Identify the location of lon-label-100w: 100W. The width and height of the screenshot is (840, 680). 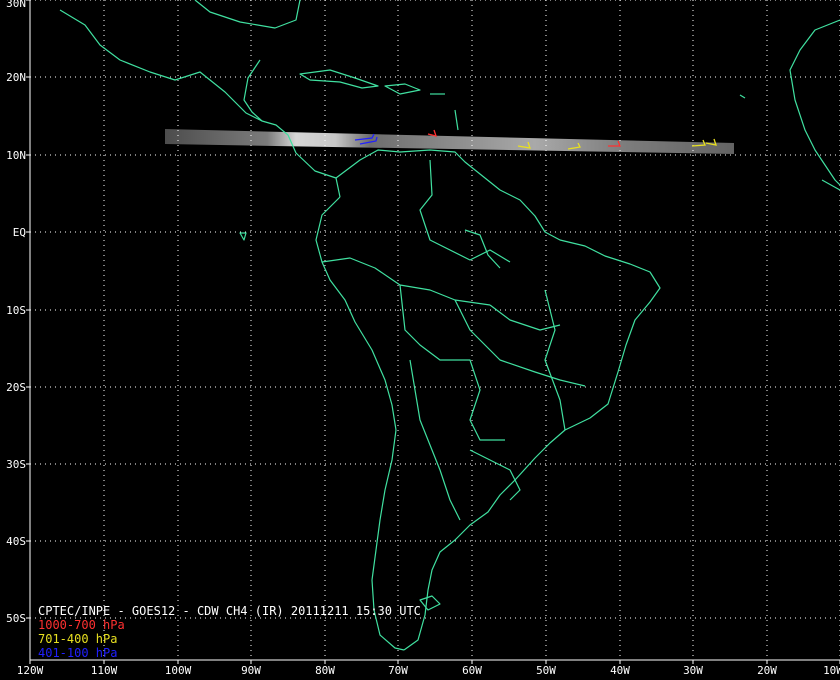
(178, 670).